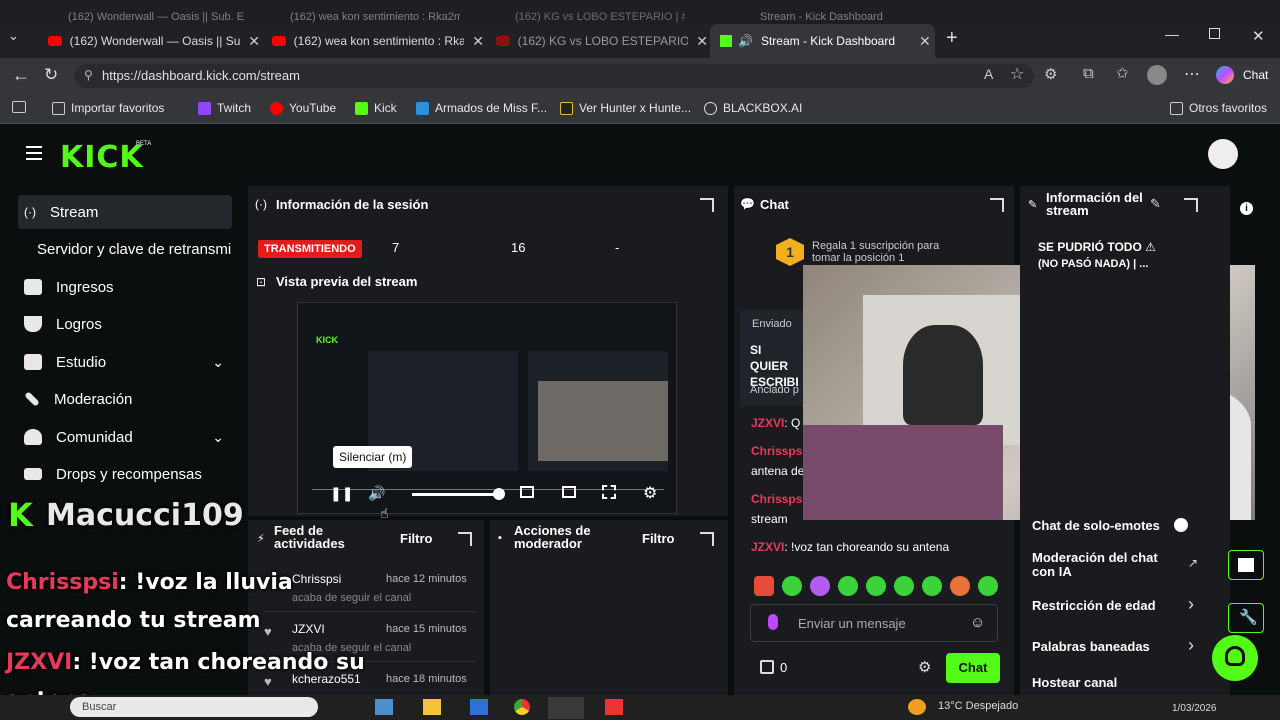 The height and width of the screenshot is (720, 1280). Describe the element at coordinates (487, 408) in the screenshot. I see `preview-video: KICK` at that location.